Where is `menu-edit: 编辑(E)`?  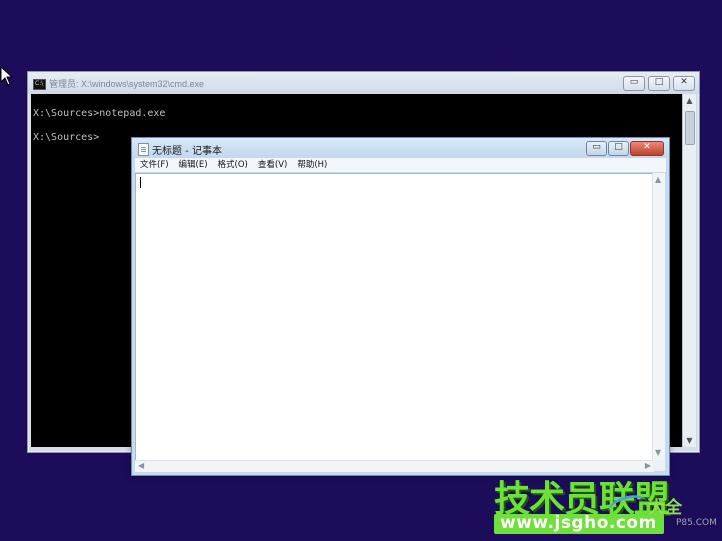 menu-edit: 编辑(E) is located at coordinates (193, 165).